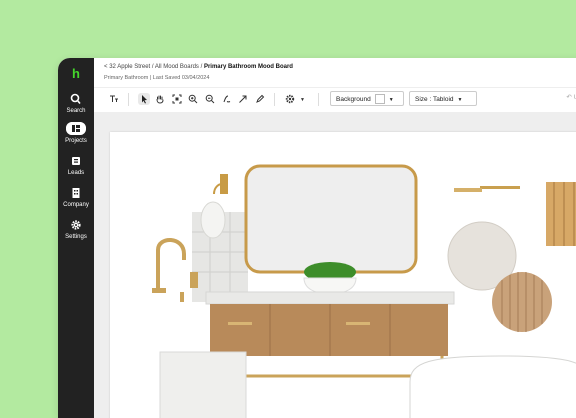 The image size is (576, 418). I want to click on sidebar: h Search Projects Leads Company Settings, so click(76, 238).